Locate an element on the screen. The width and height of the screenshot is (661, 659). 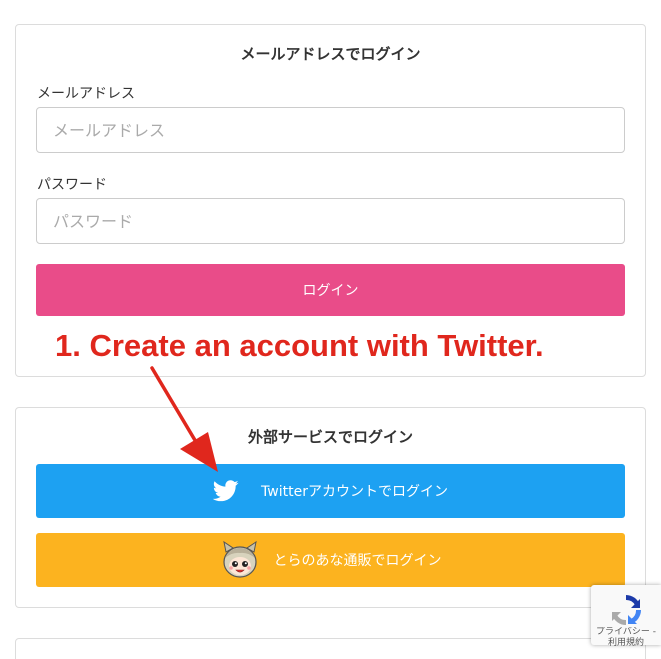
toranoana-mascot-icon is located at coordinates (240, 560).